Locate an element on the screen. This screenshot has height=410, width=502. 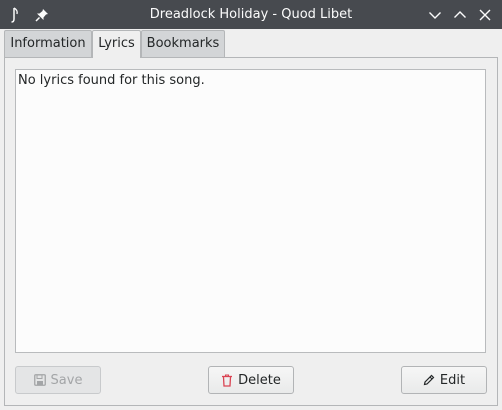
floppy-disk-icon is located at coordinates (39, 380).